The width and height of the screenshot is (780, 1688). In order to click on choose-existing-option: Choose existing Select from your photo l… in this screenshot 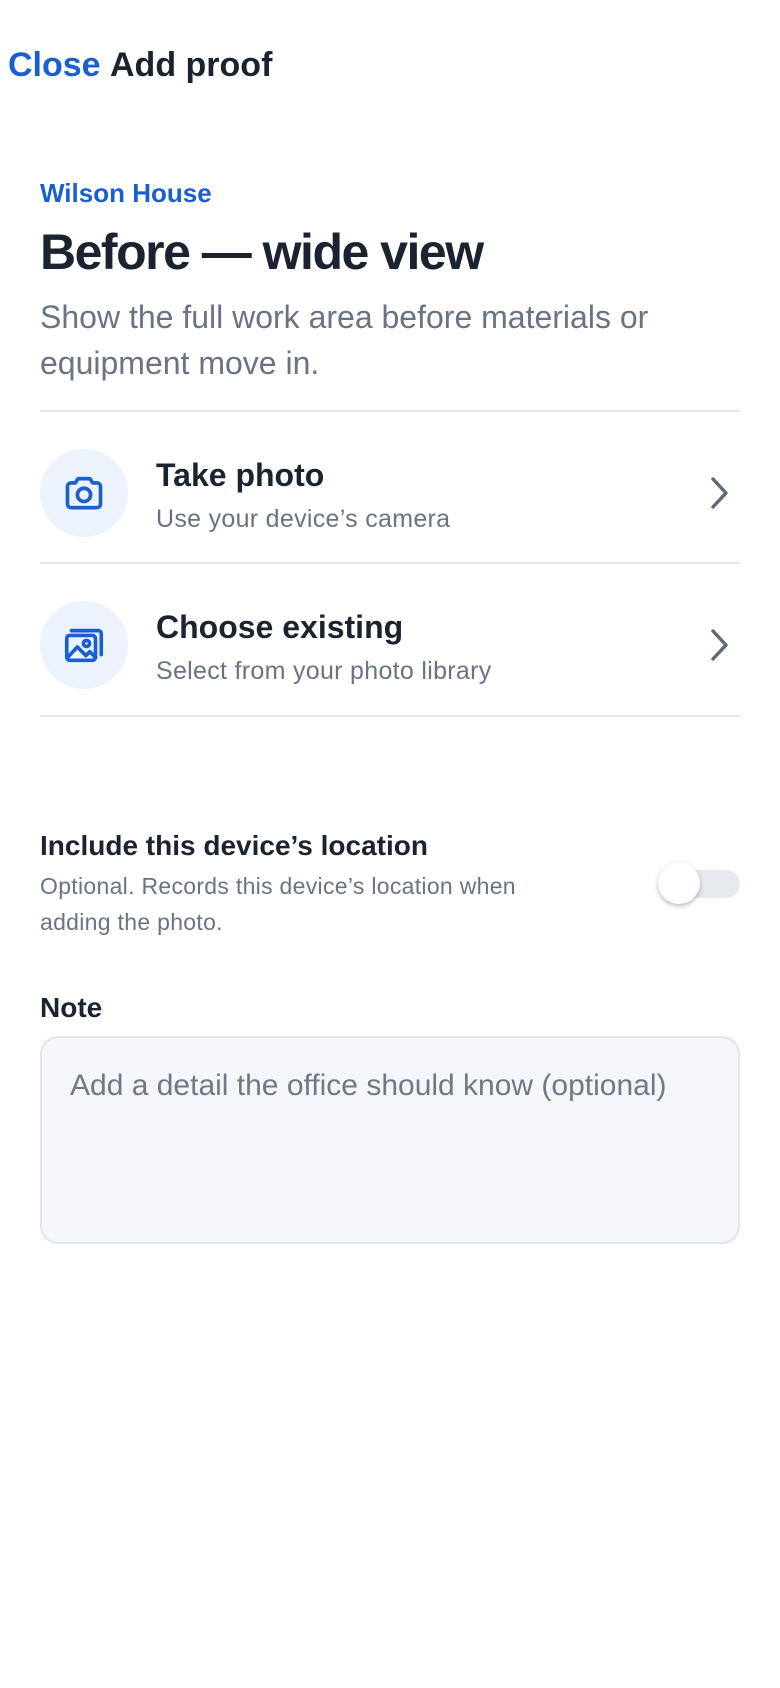, I will do `click(390, 644)`.